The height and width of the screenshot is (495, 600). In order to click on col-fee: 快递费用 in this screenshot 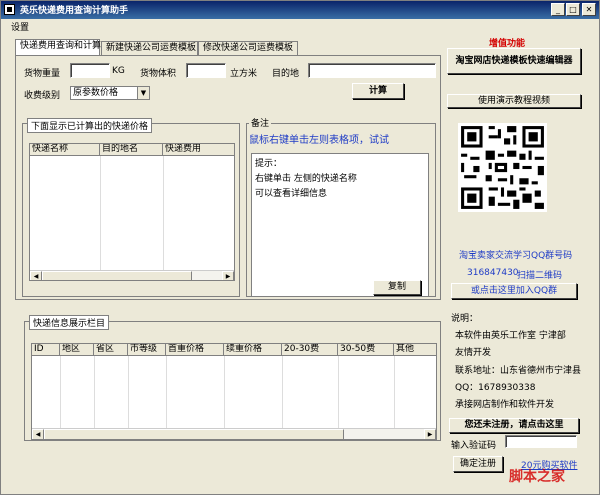, I will do `click(198, 150)`.